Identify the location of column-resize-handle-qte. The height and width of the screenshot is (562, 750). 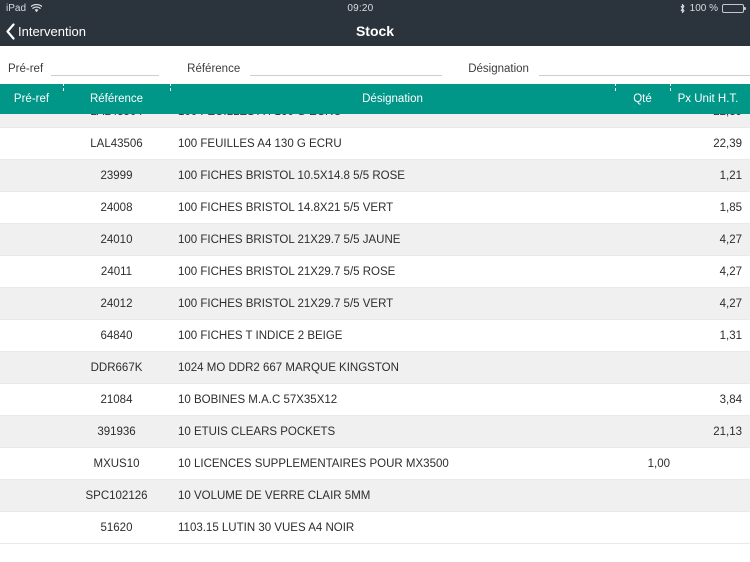
(670, 87).